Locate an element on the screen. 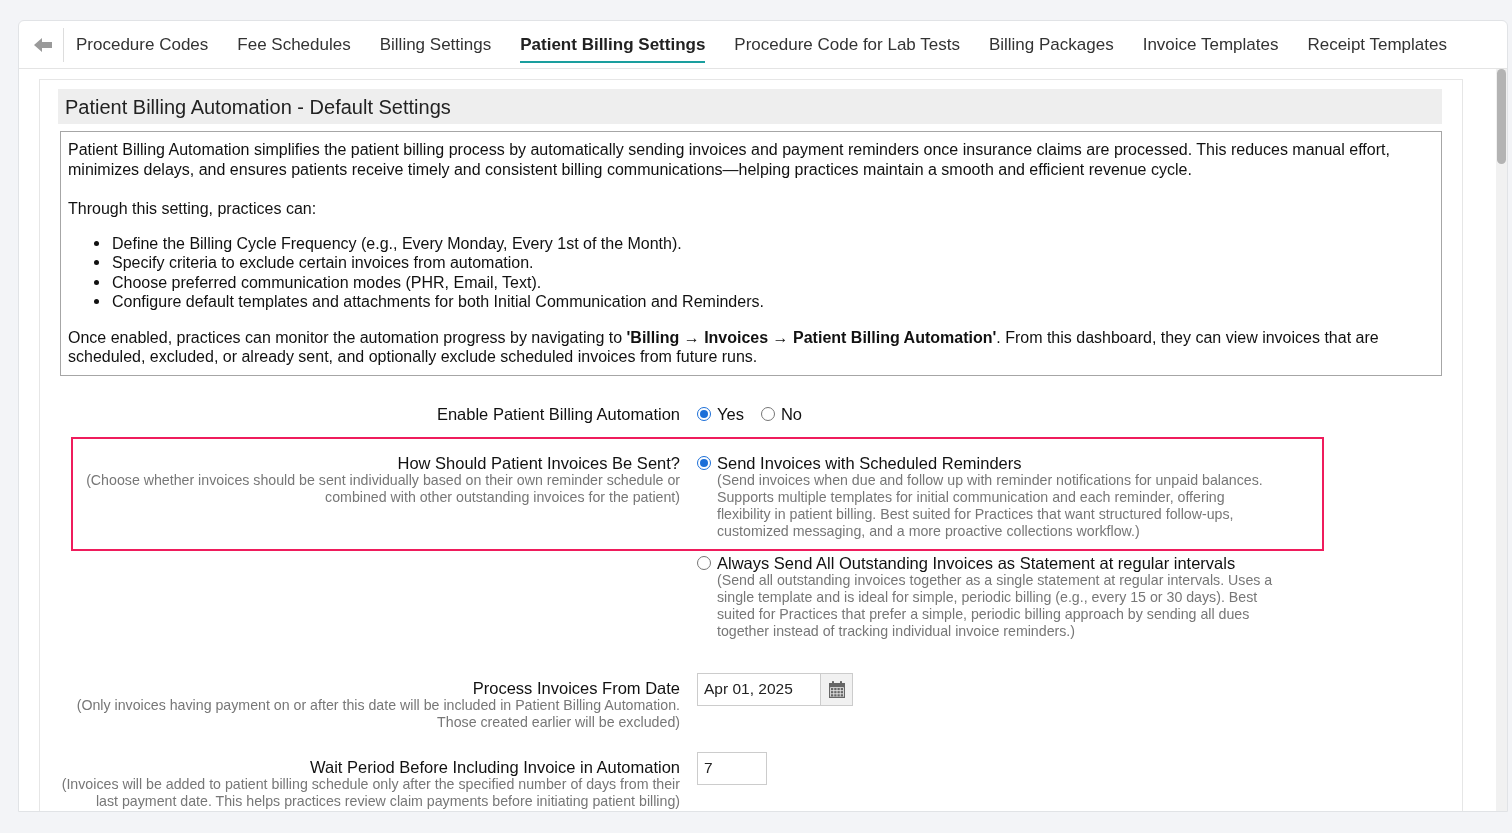 Image resolution: width=1512 pixels, height=833 pixels. calendar-icon is located at coordinates (836, 689).